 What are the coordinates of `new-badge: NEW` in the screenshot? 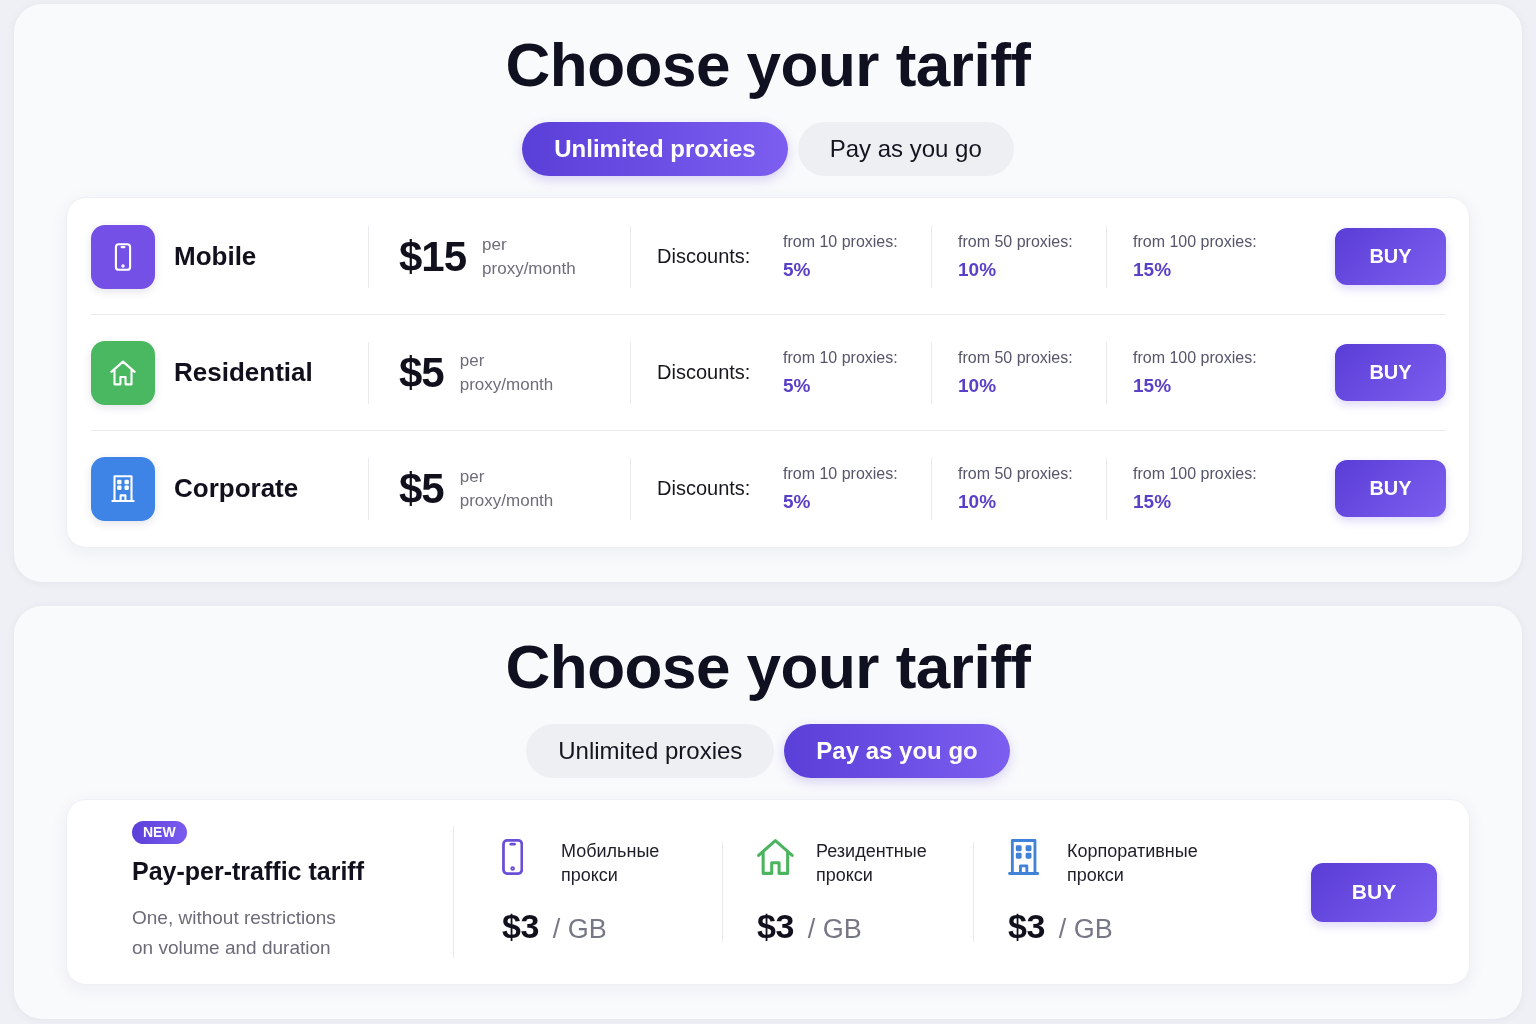 It's located at (159, 832).